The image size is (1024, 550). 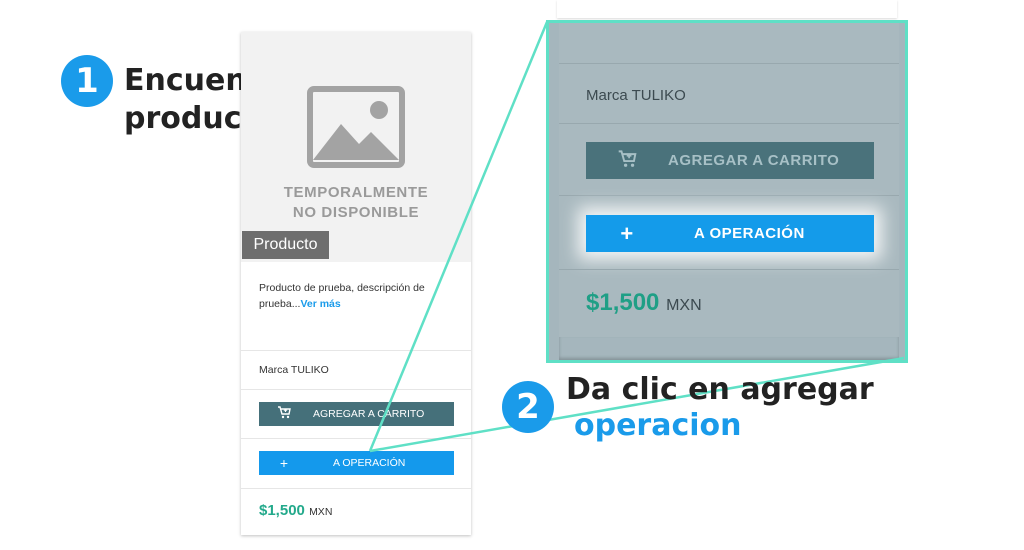 I want to click on step-2-title-line1: Da clic en agregar, so click(x=720, y=389).